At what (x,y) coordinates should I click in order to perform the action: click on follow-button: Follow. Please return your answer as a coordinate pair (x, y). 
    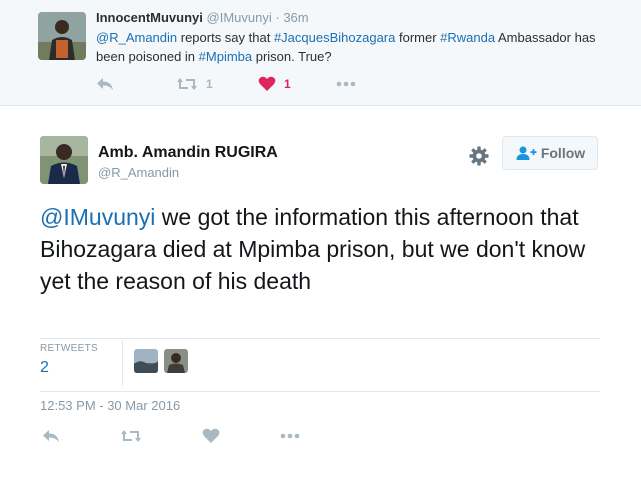
    Looking at the image, I should click on (550, 153).